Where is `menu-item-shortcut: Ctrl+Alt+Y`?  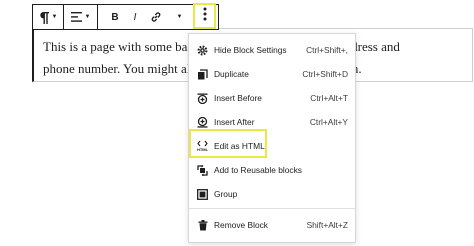 menu-item-shortcut: Ctrl+Alt+Y is located at coordinates (328, 122).